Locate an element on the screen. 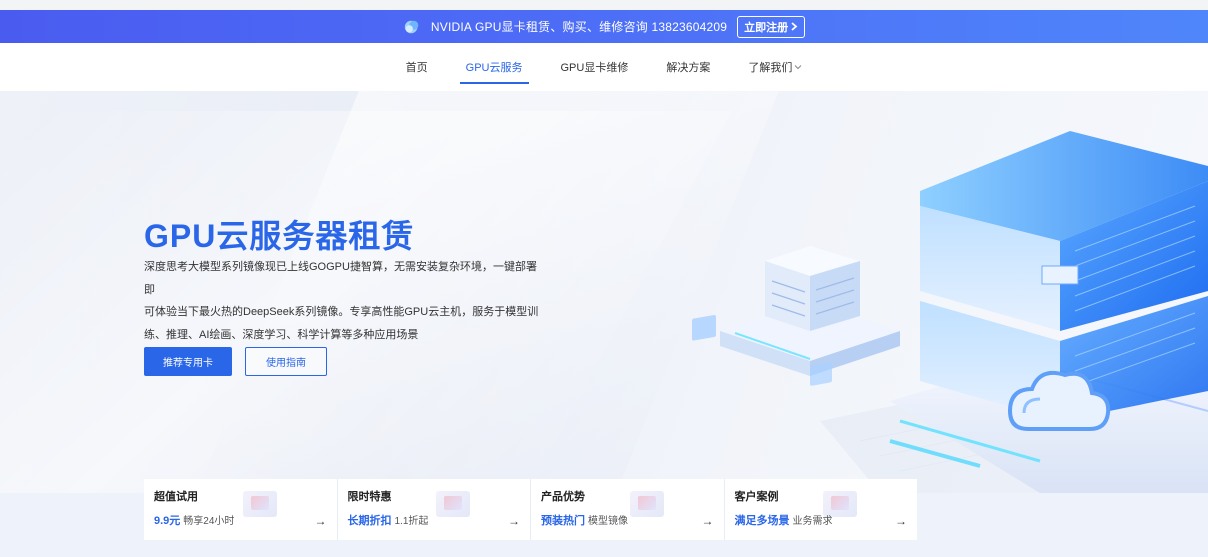  card-detail: 满足多场景 业务需求 is located at coordinates (784, 520).